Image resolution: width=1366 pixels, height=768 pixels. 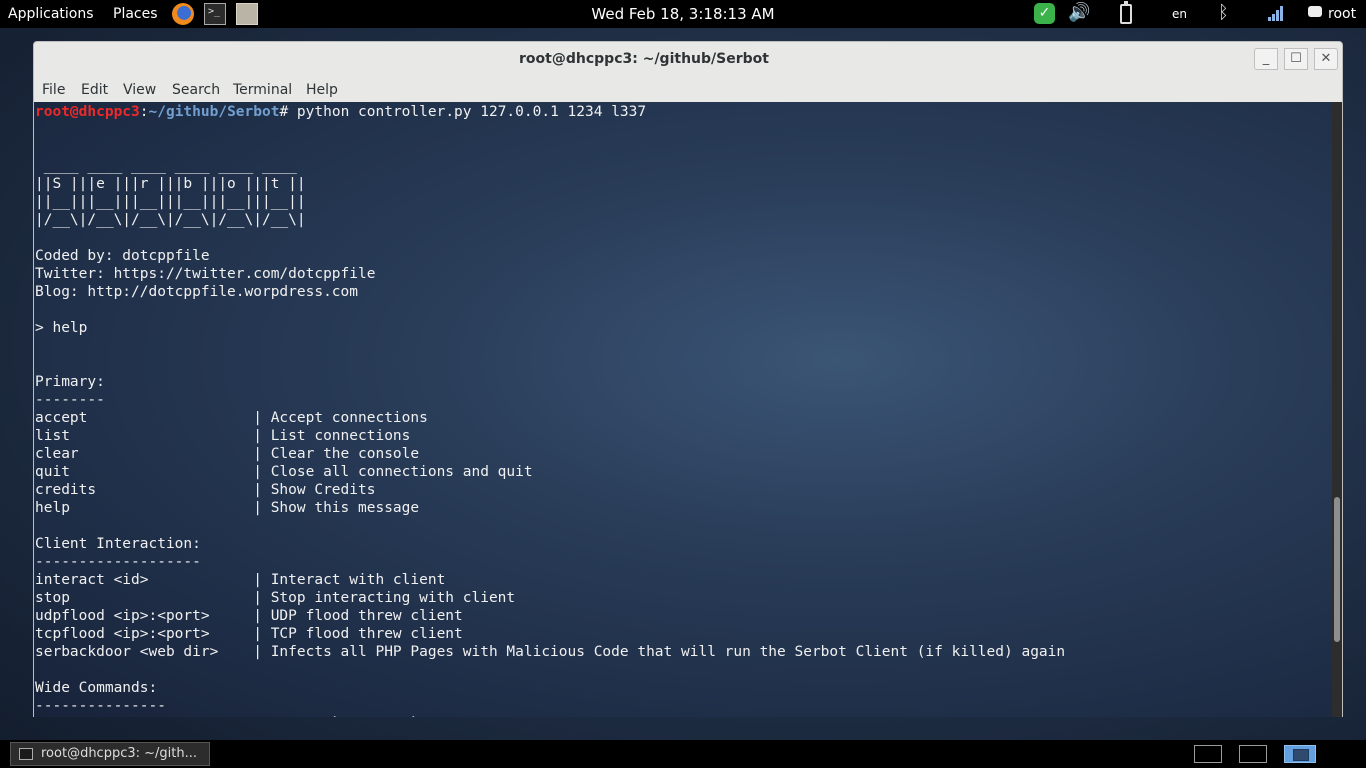 I want to click on terminal-line: ||S |||e |||r |||b |||o |||t ||, so click(x=170, y=184).